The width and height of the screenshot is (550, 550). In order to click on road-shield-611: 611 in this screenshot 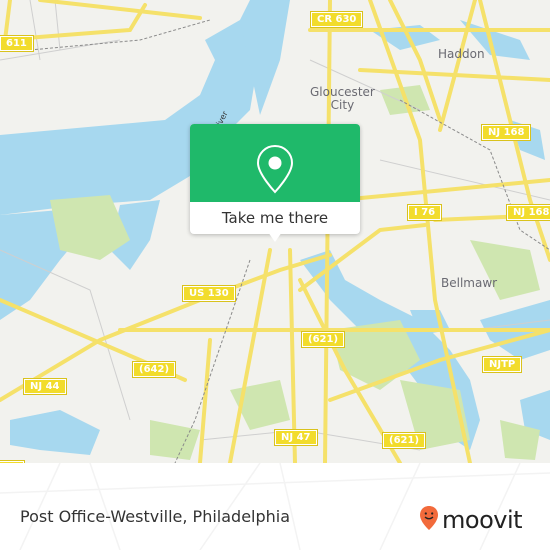, I will do `click(17, 43)`.